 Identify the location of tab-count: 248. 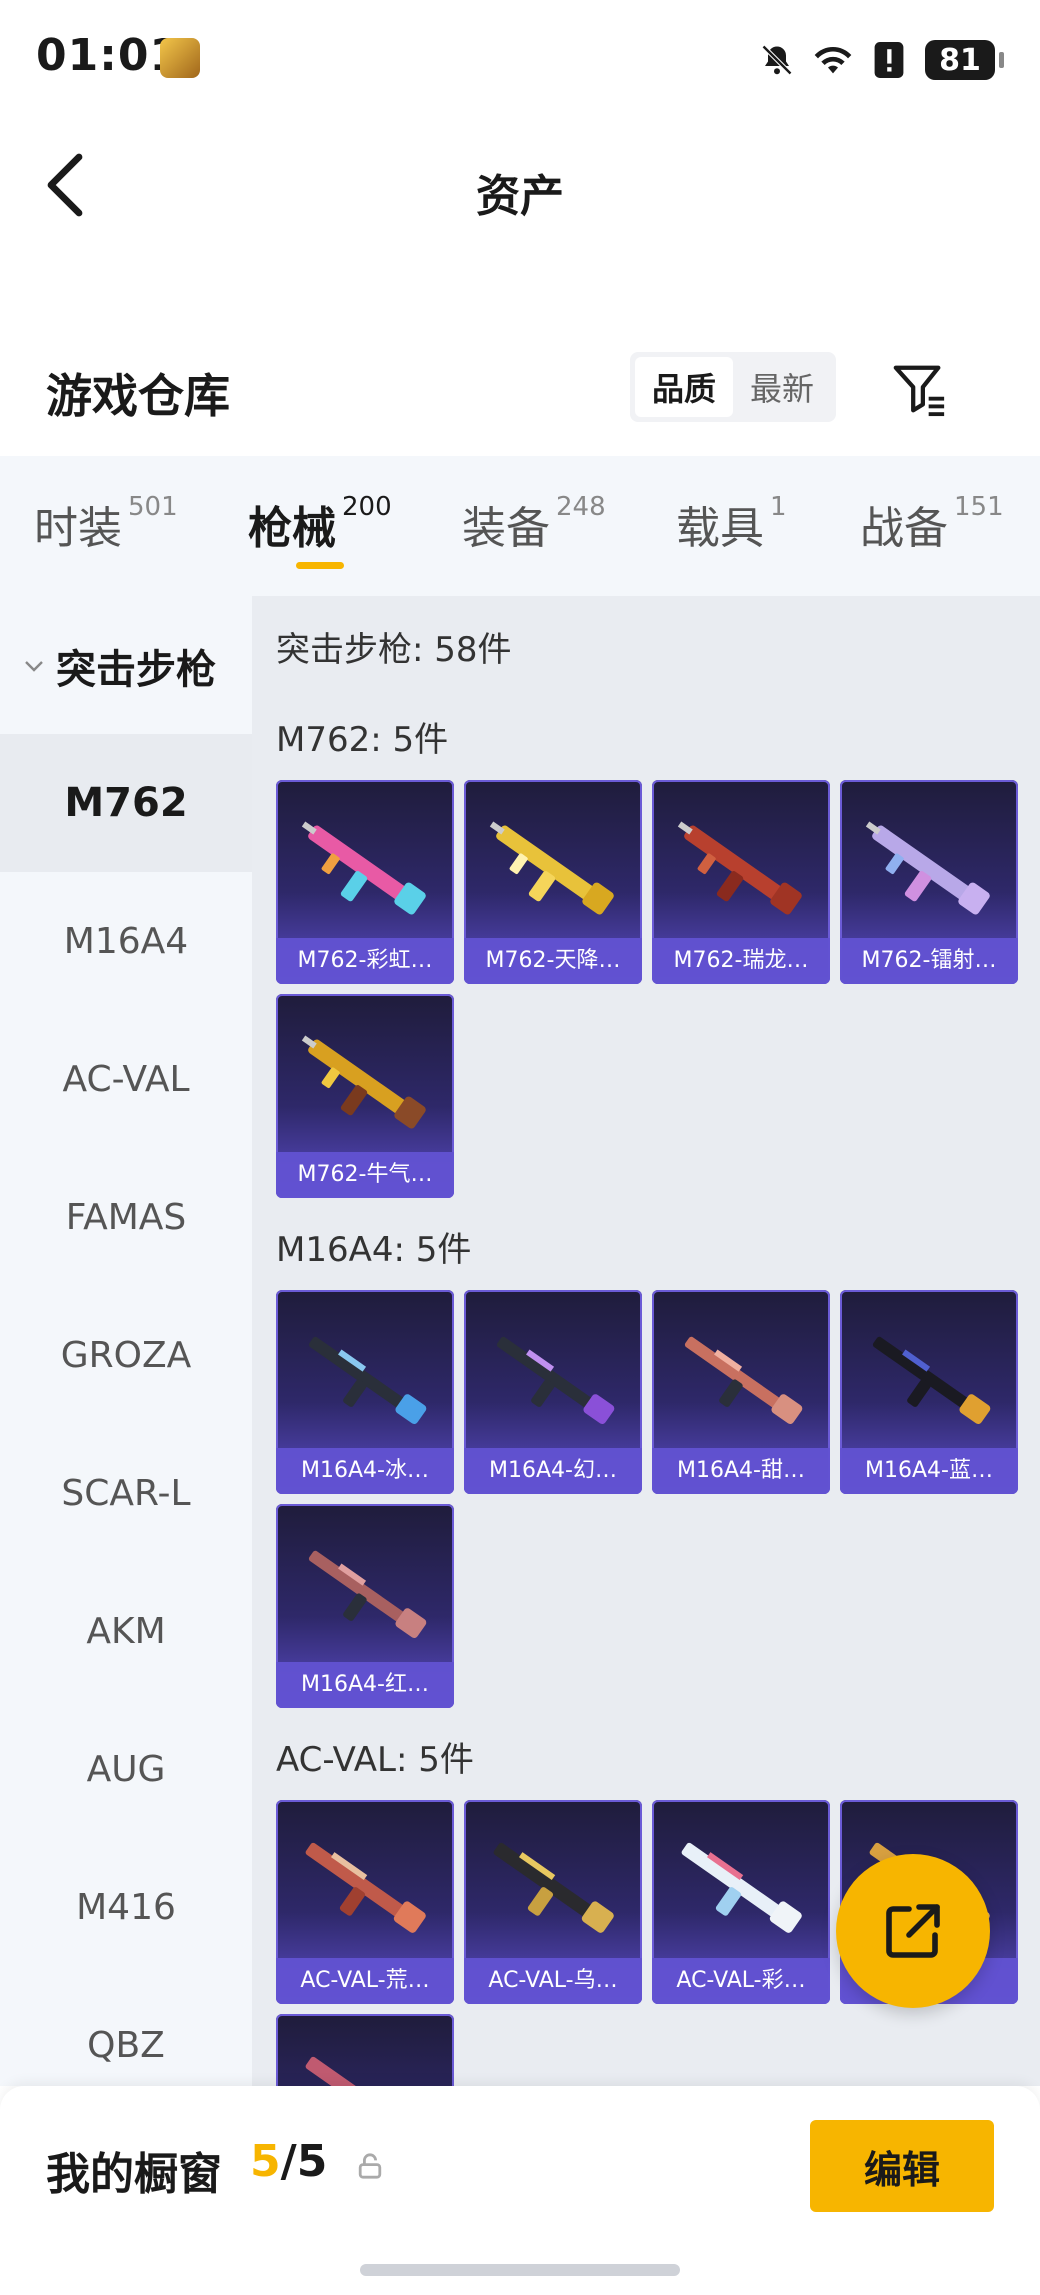
(581, 507).